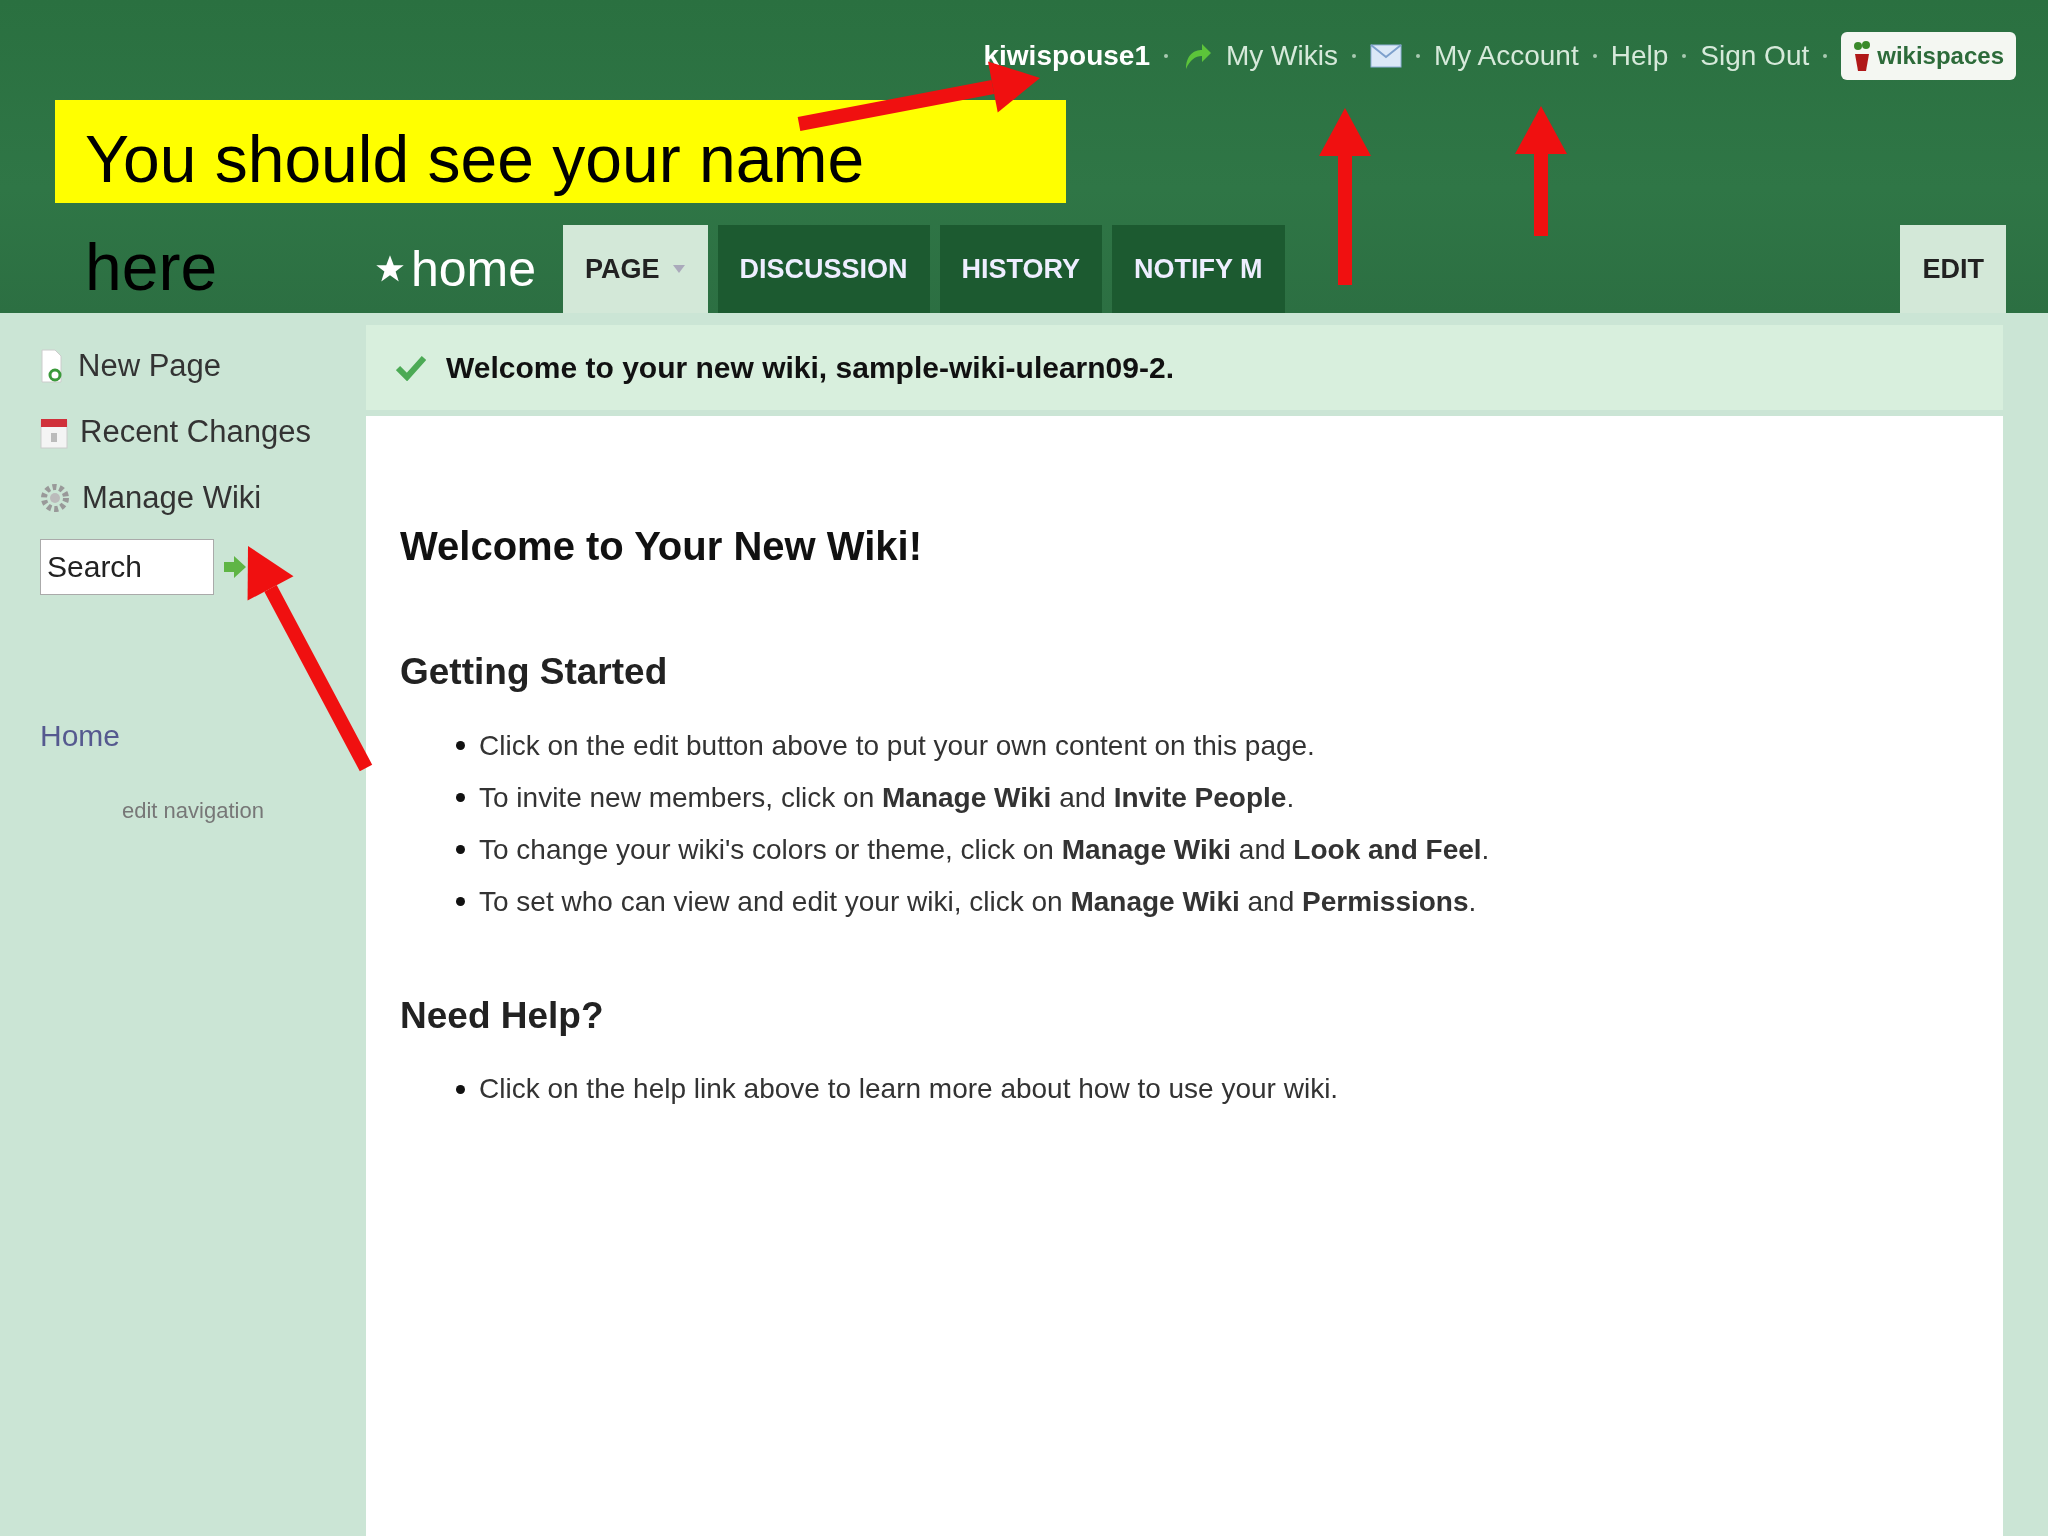  I want to click on search-field: Search, so click(127, 567).